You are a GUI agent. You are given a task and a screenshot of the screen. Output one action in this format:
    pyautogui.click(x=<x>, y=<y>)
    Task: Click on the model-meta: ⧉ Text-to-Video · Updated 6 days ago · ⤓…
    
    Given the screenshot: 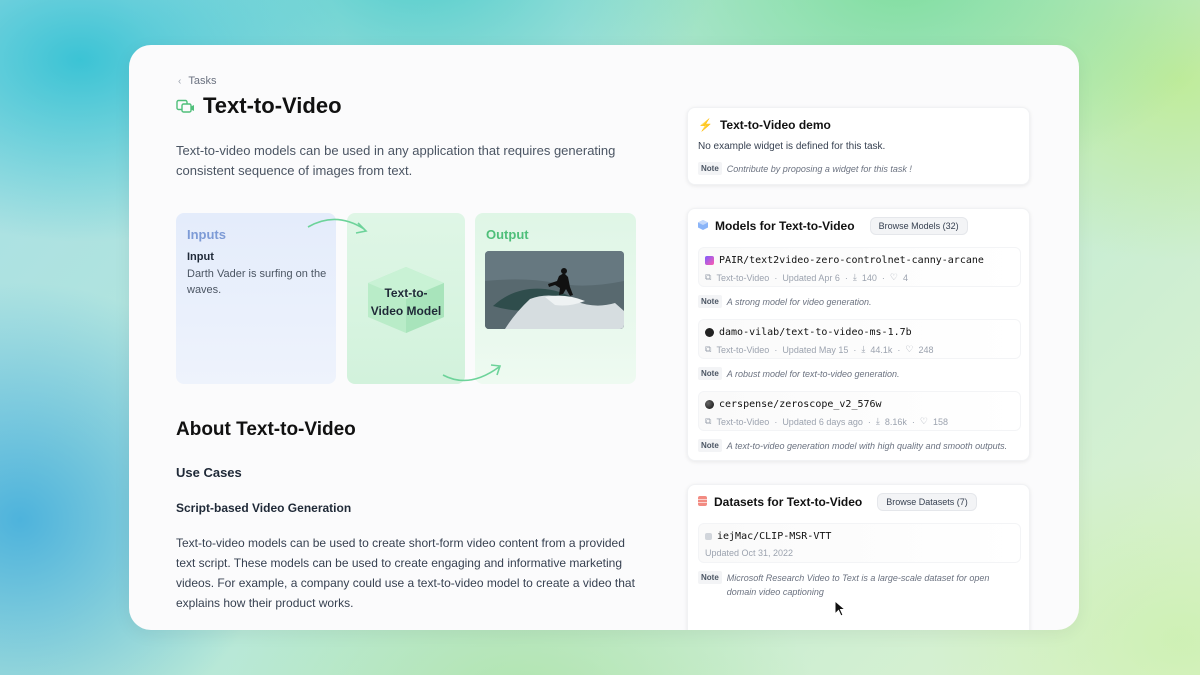 What is the action you would take?
    pyautogui.click(x=826, y=421)
    